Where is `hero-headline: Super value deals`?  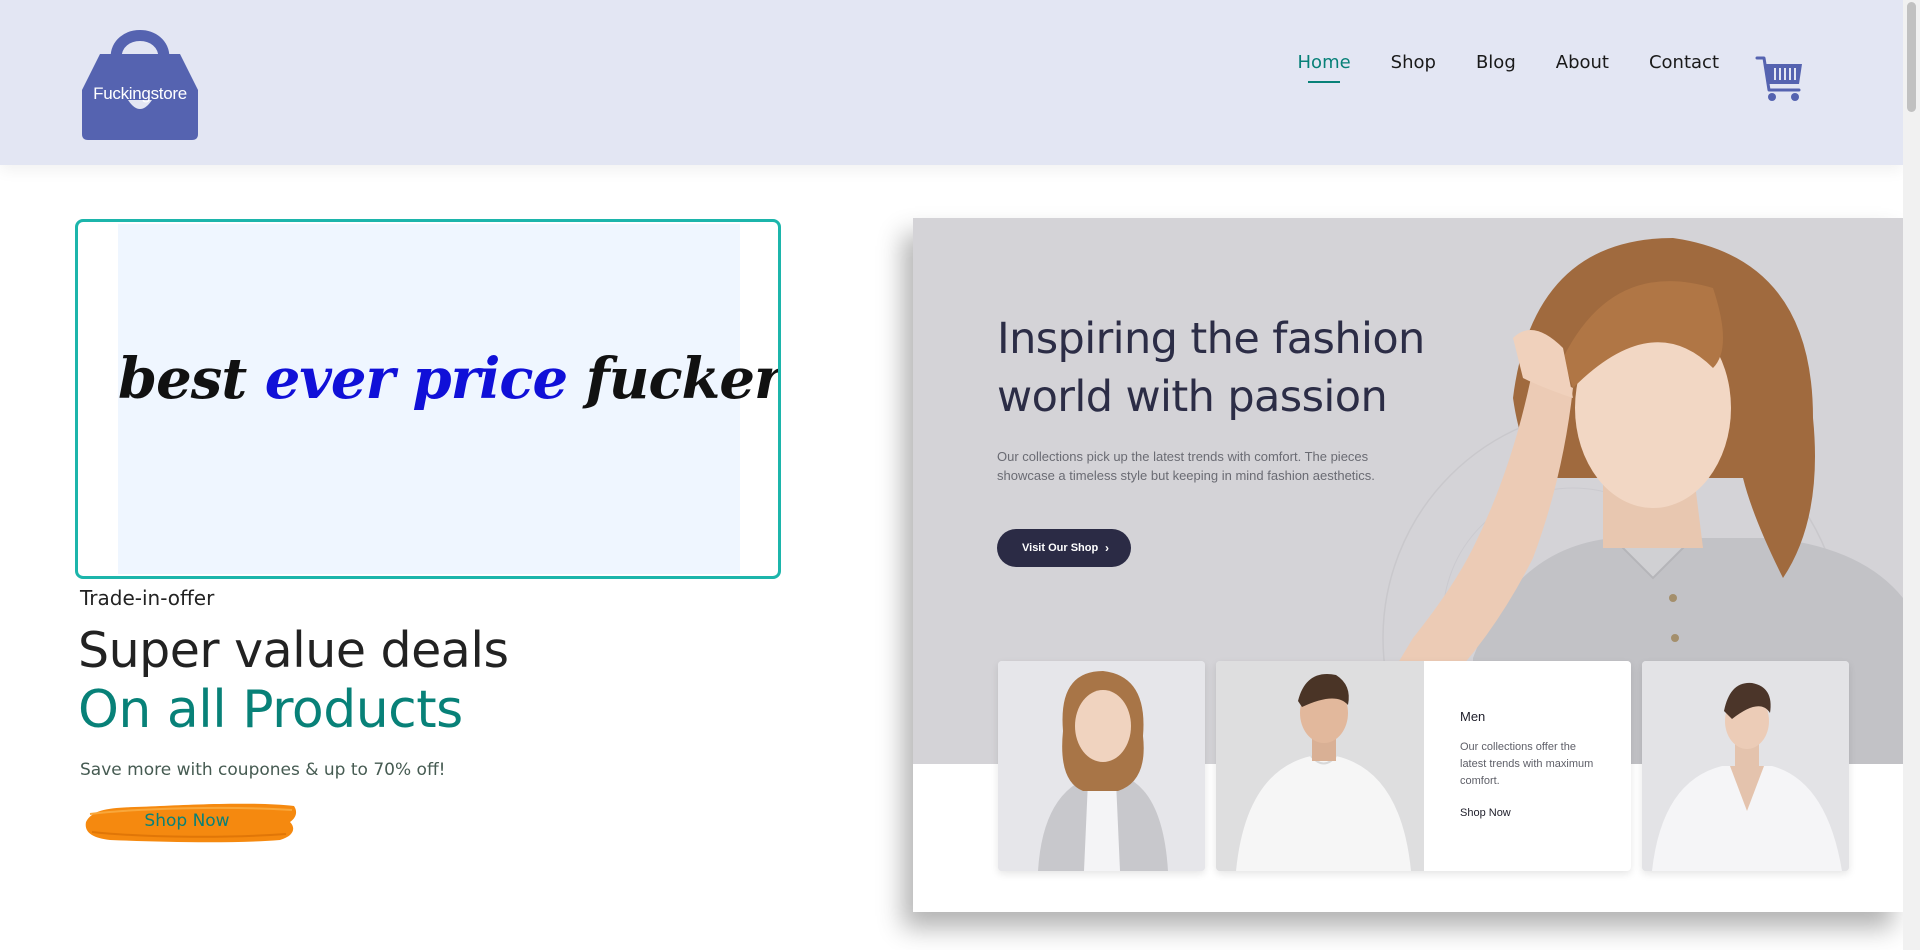
hero-headline: Super value deals is located at coordinates (293, 650).